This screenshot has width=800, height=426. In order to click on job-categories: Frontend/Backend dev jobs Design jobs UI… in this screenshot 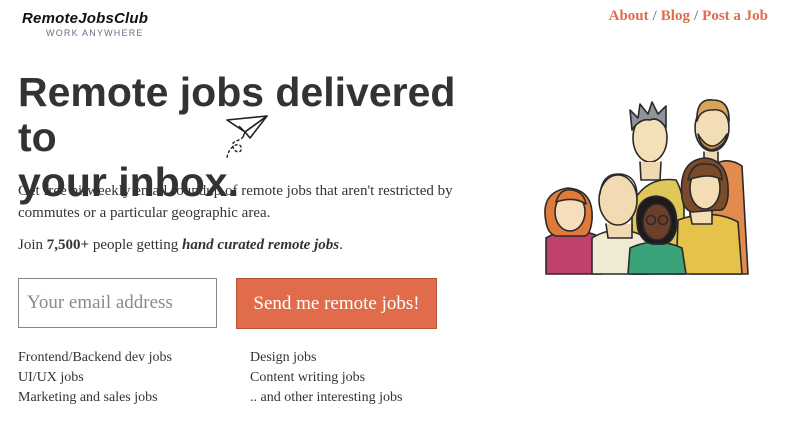, I will do `click(228, 378)`.